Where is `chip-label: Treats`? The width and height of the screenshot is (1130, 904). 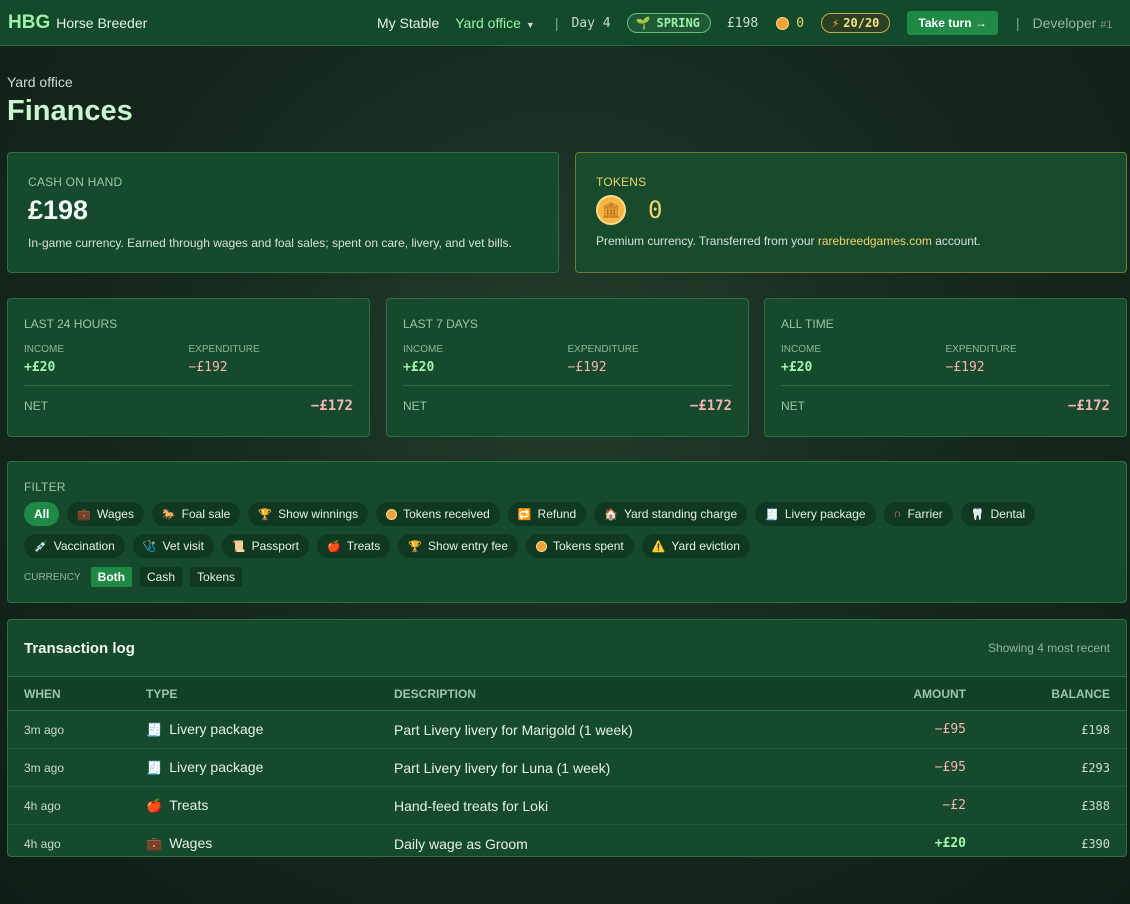 chip-label: Treats is located at coordinates (363, 546).